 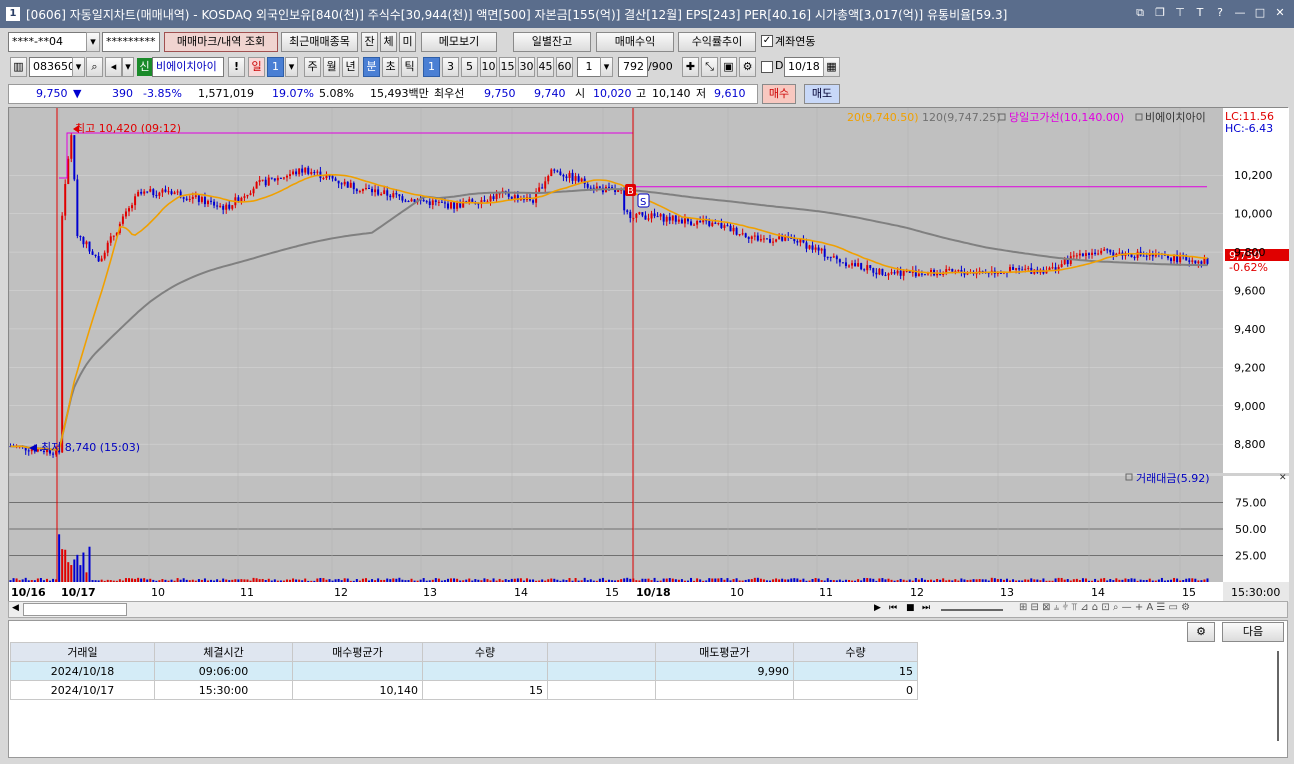 What do you see at coordinates (388, 42) in the screenshot?
I see `tab-executed: 체` at bounding box center [388, 42].